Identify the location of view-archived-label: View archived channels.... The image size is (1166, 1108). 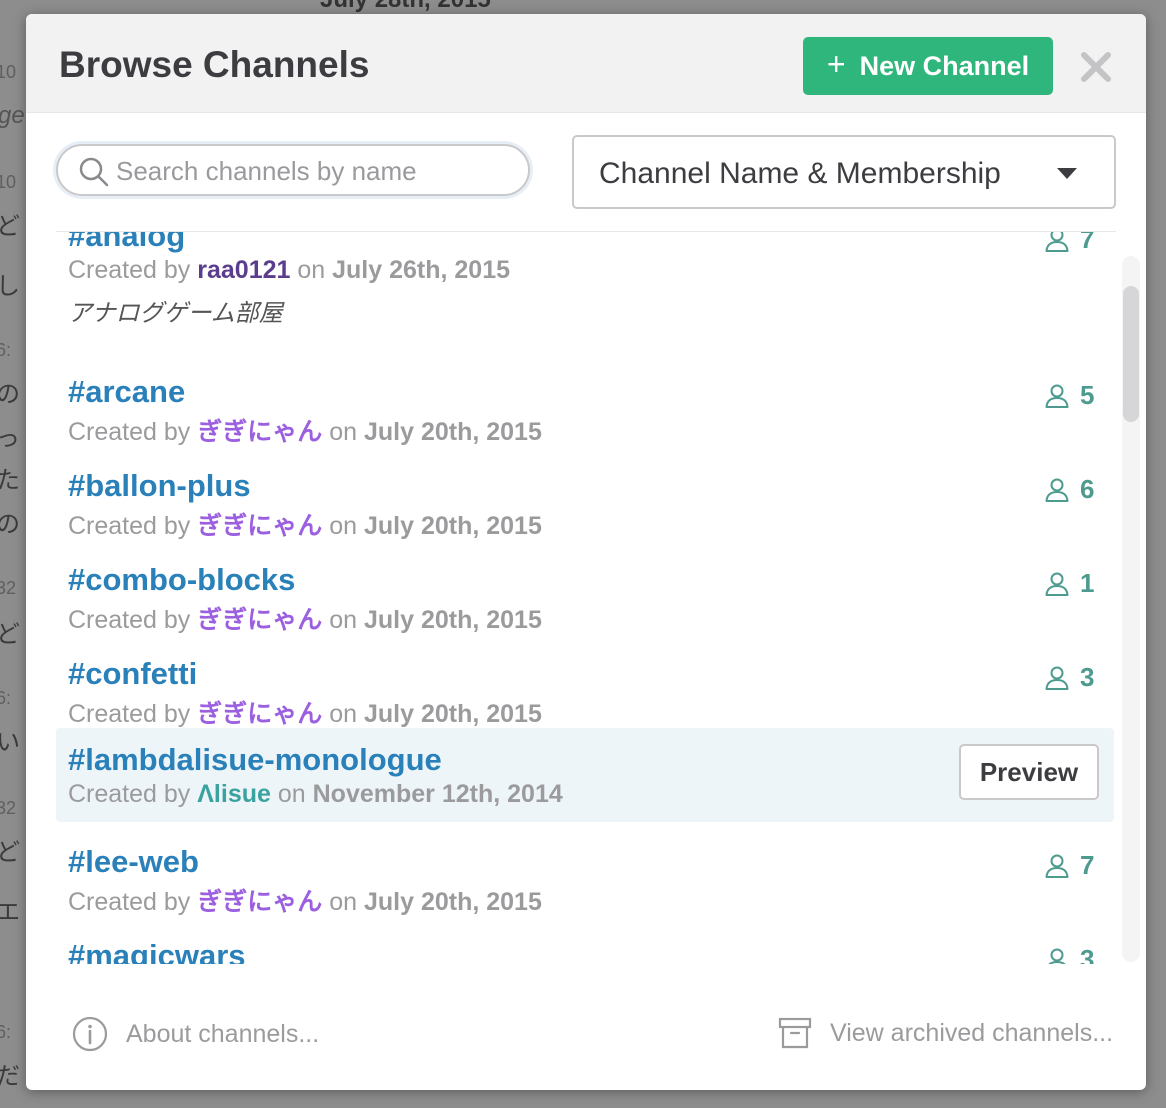
(972, 1032).